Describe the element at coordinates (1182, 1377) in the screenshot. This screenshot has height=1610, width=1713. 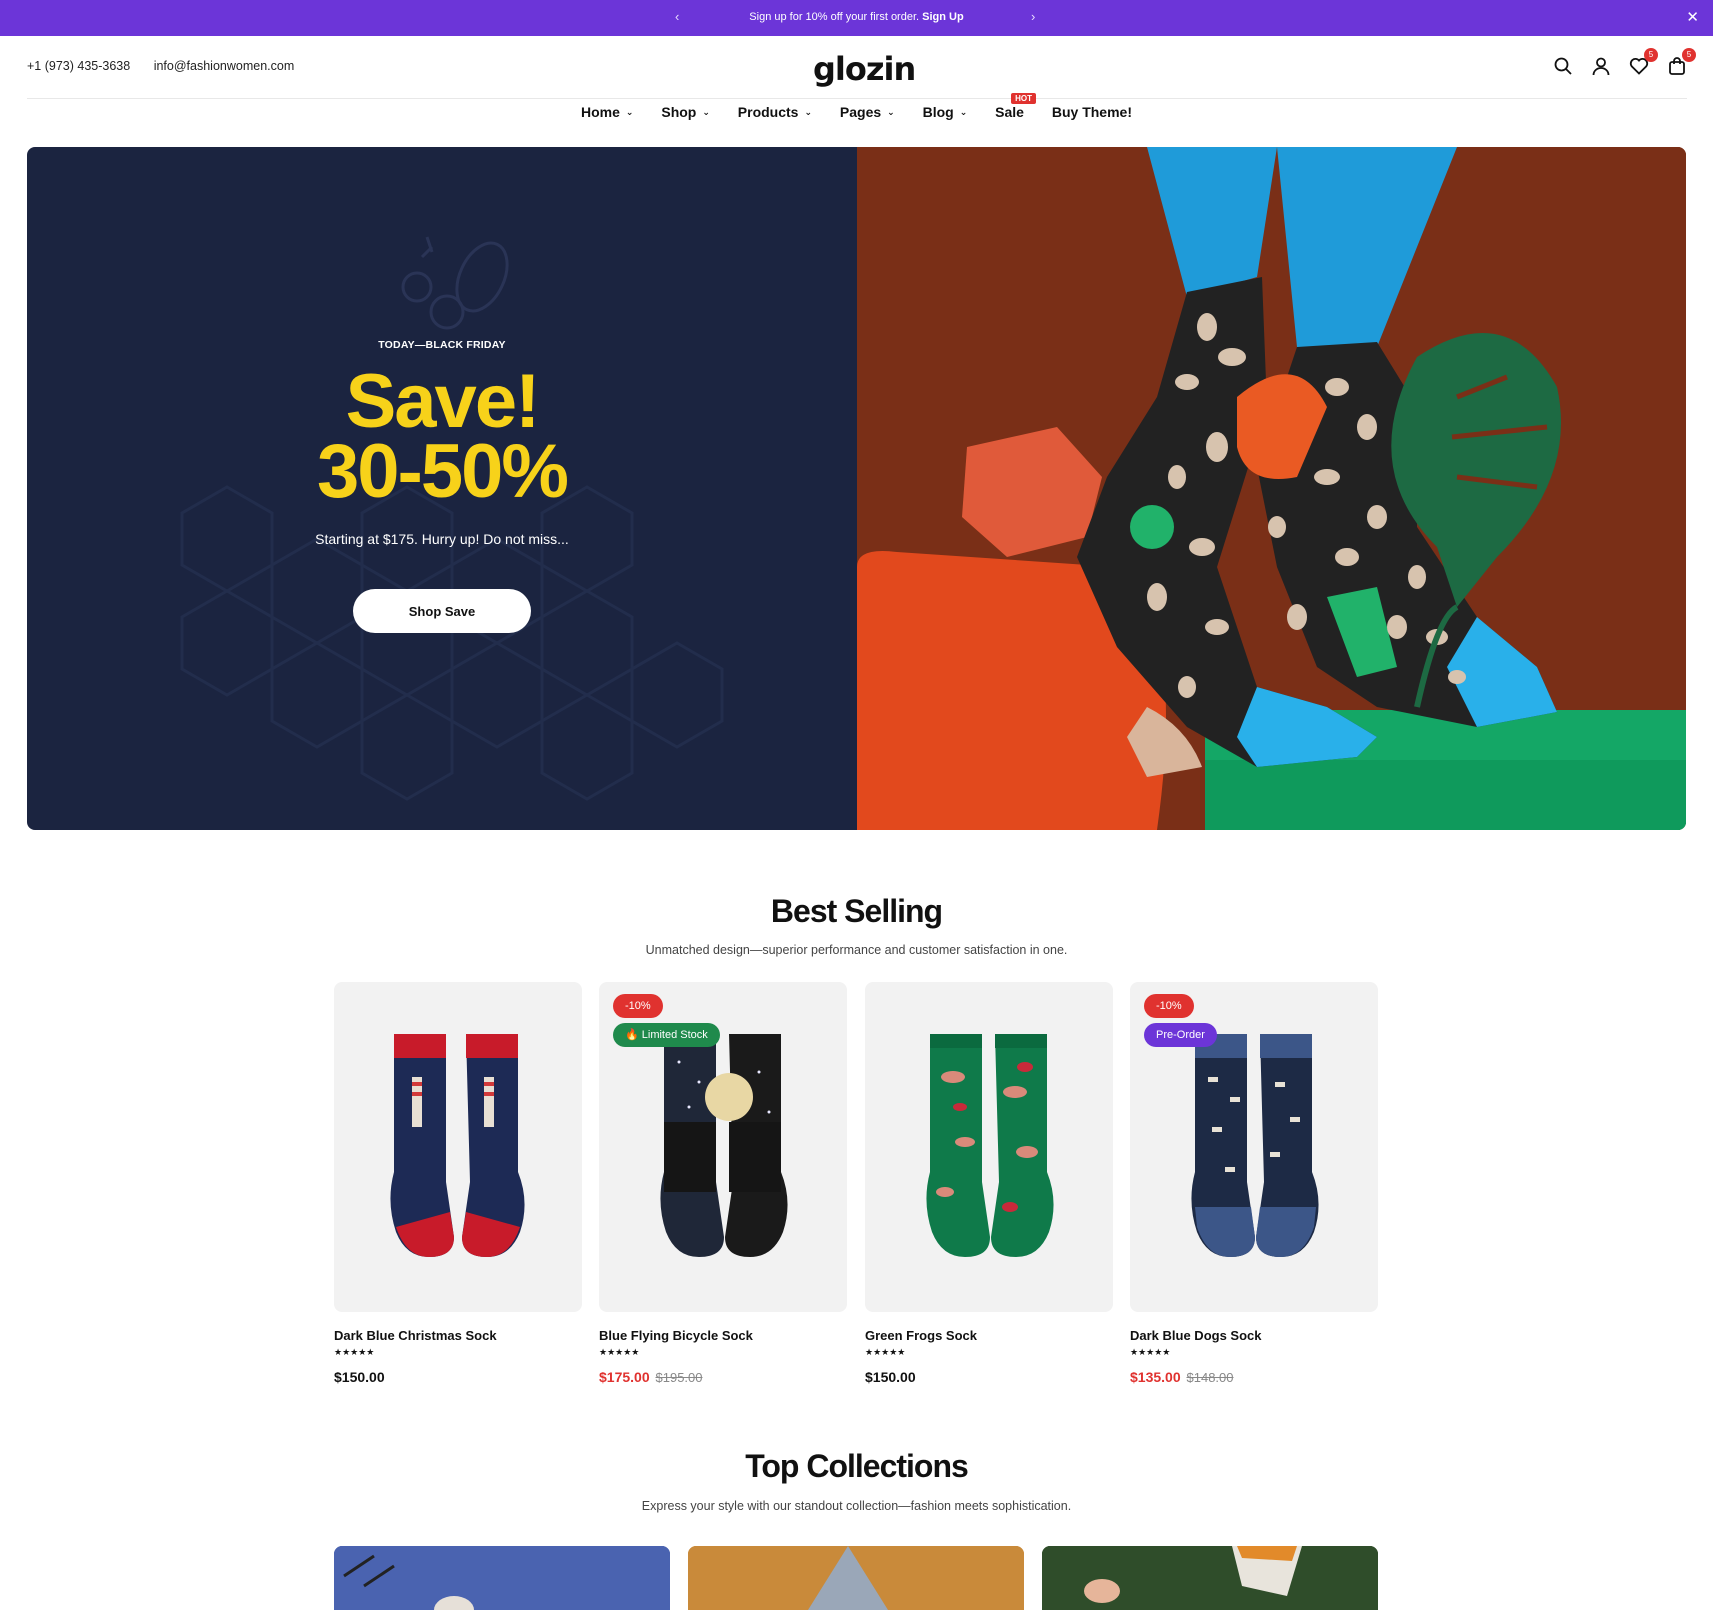
I see `product-price: $135.00 $148.00` at that location.